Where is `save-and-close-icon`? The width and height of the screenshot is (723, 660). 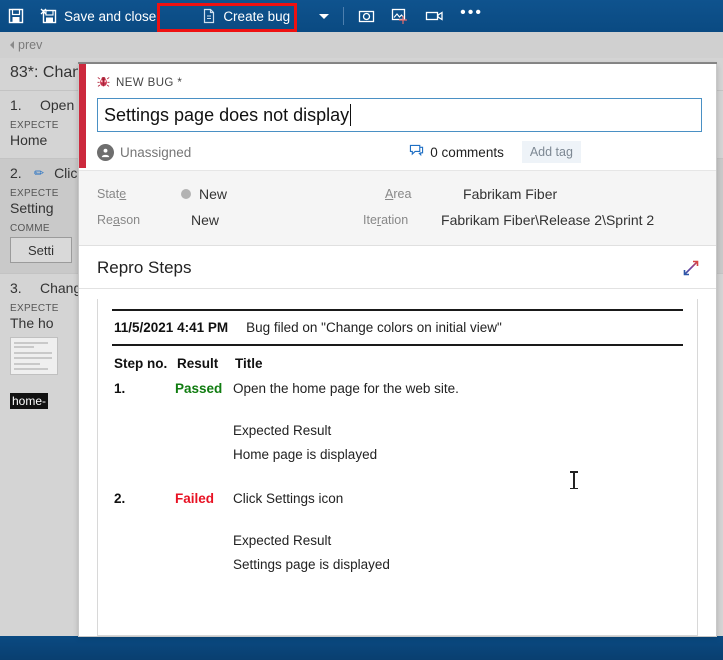 save-and-close-icon is located at coordinates (48, 16).